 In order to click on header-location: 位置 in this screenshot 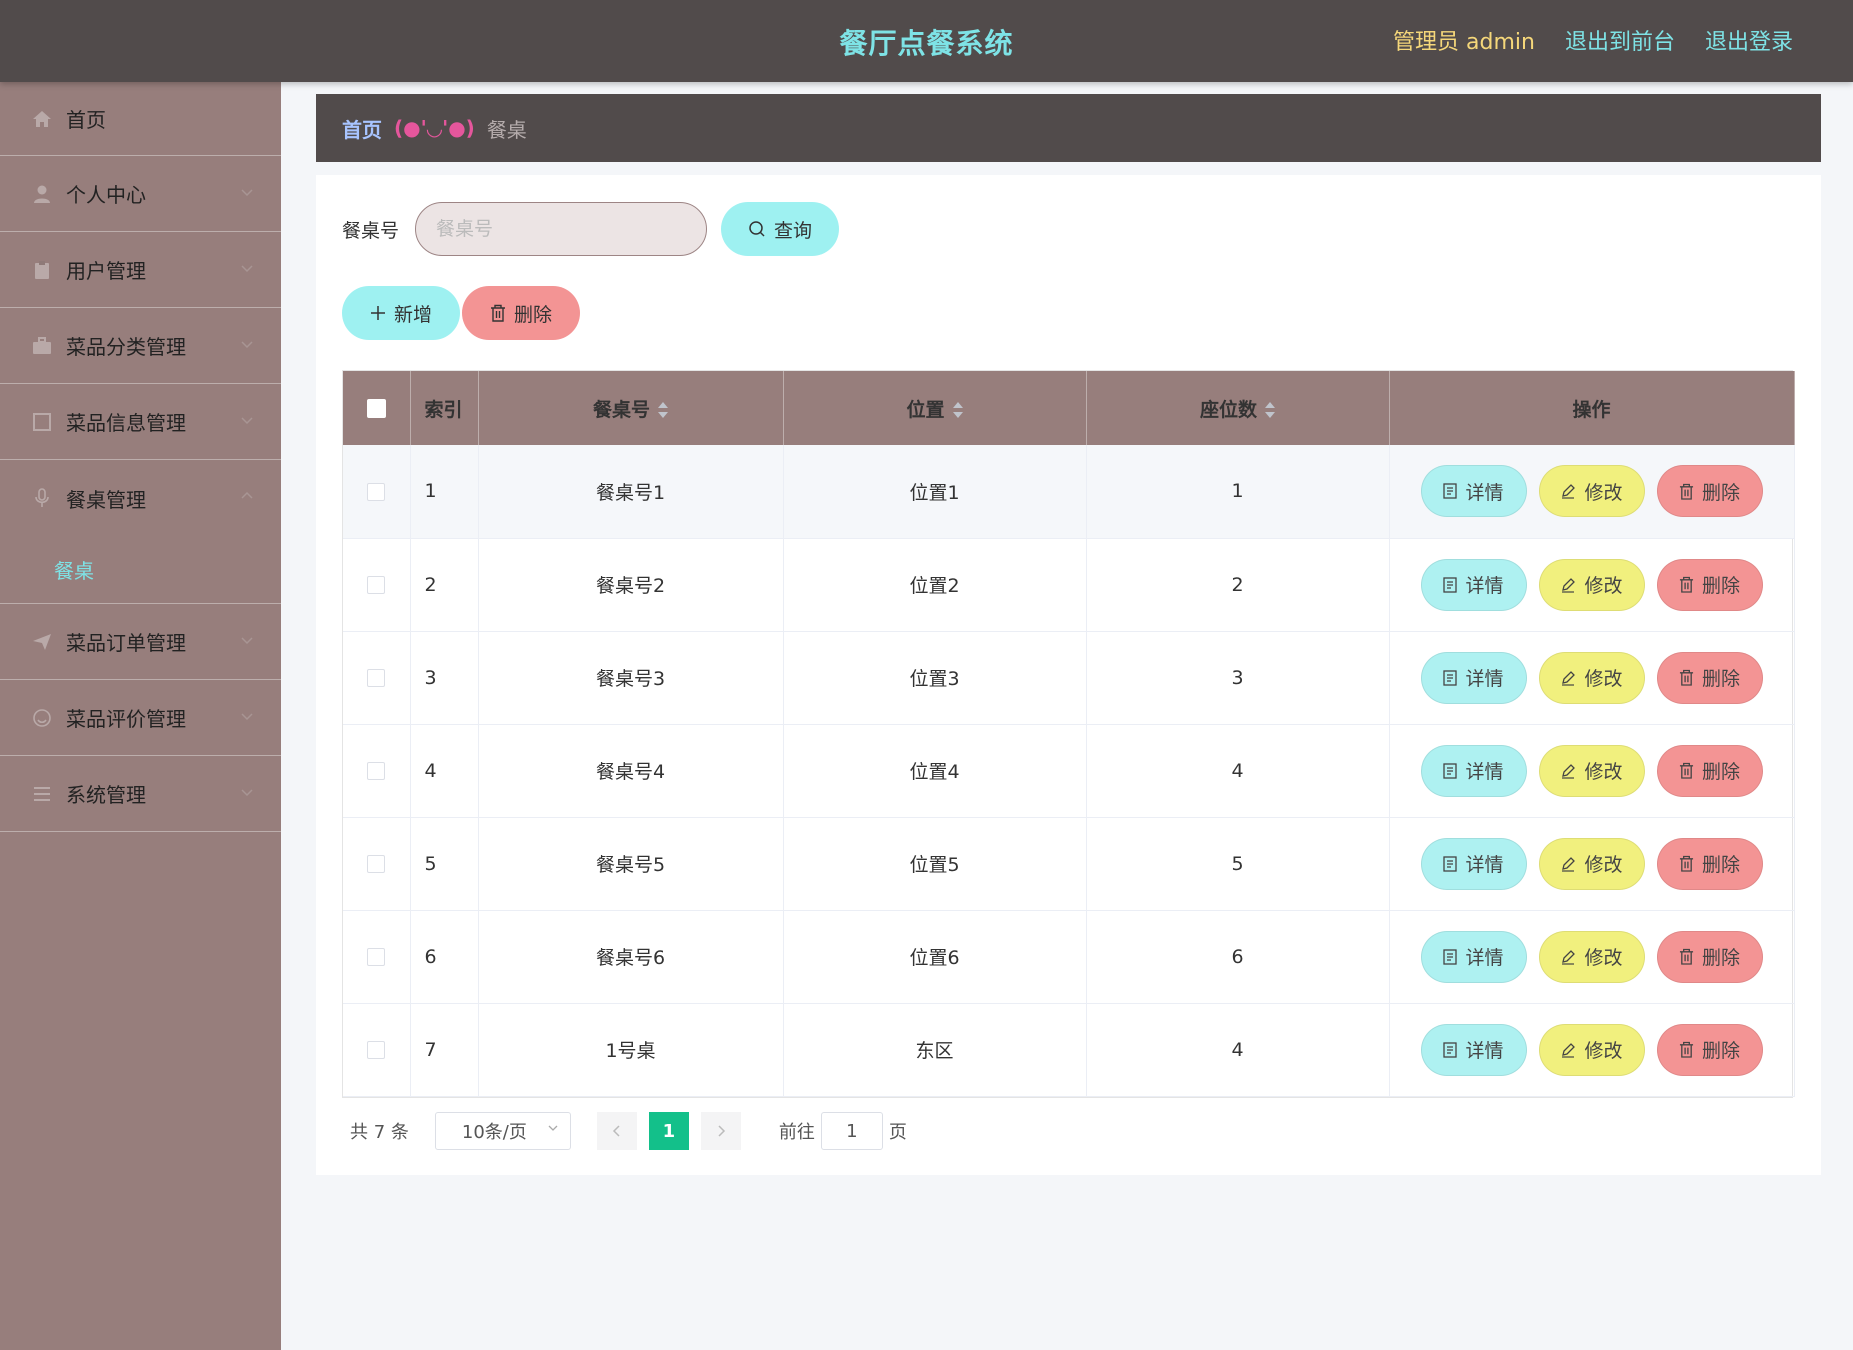, I will do `click(935, 408)`.